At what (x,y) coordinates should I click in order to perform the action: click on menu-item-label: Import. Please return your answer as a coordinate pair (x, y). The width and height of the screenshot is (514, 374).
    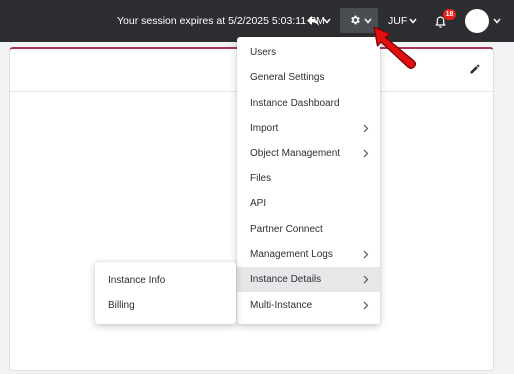
    Looking at the image, I should click on (264, 128).